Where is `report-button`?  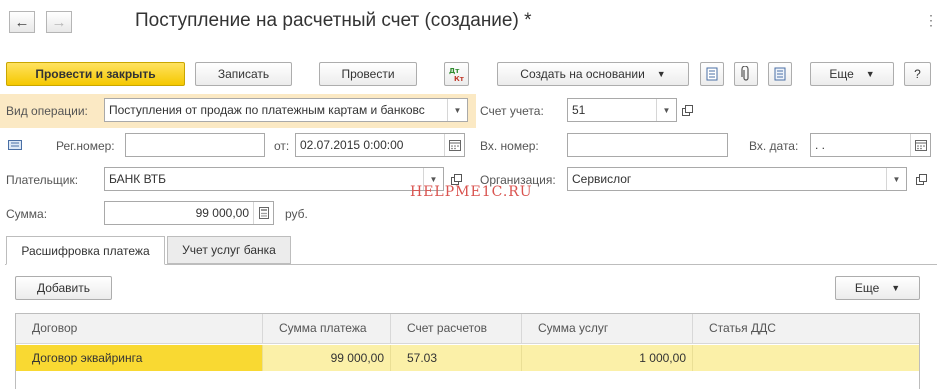 report-button is located at coordinates (780, 74).